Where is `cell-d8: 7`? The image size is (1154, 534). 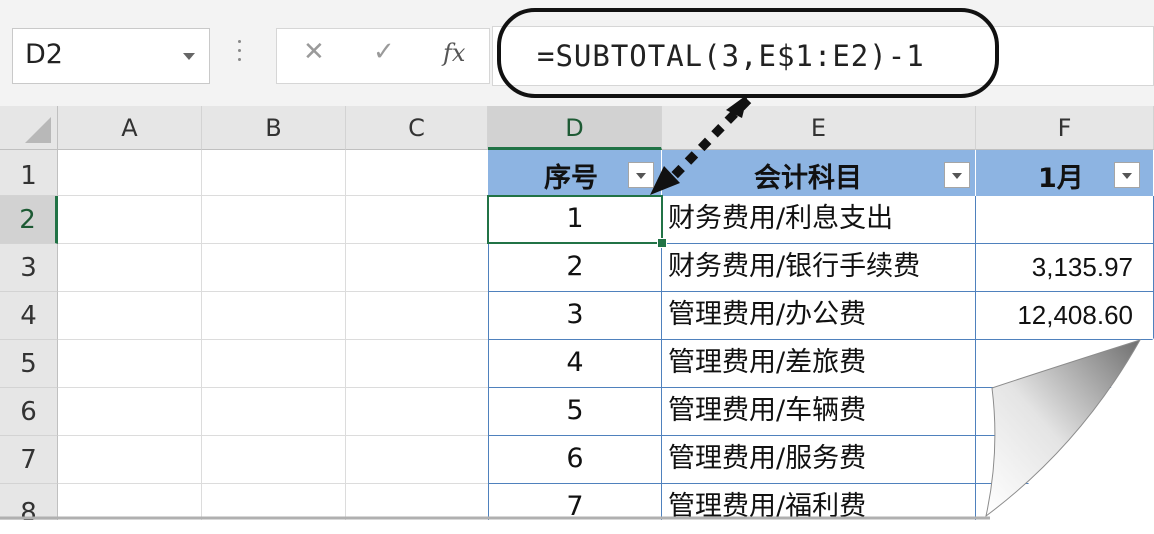 cell-d8: 7 is located at coordinates (575, 509).